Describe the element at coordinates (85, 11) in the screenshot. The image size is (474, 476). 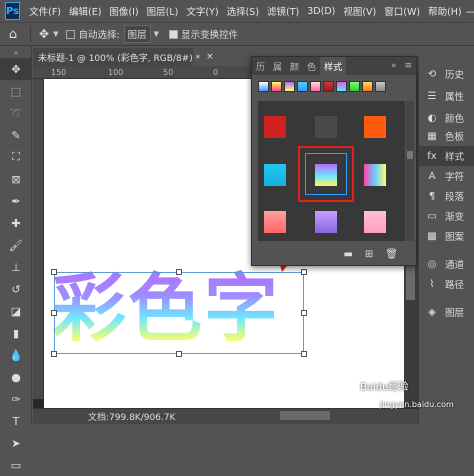
I see `menu-edit: 编辑(E)` at that location.